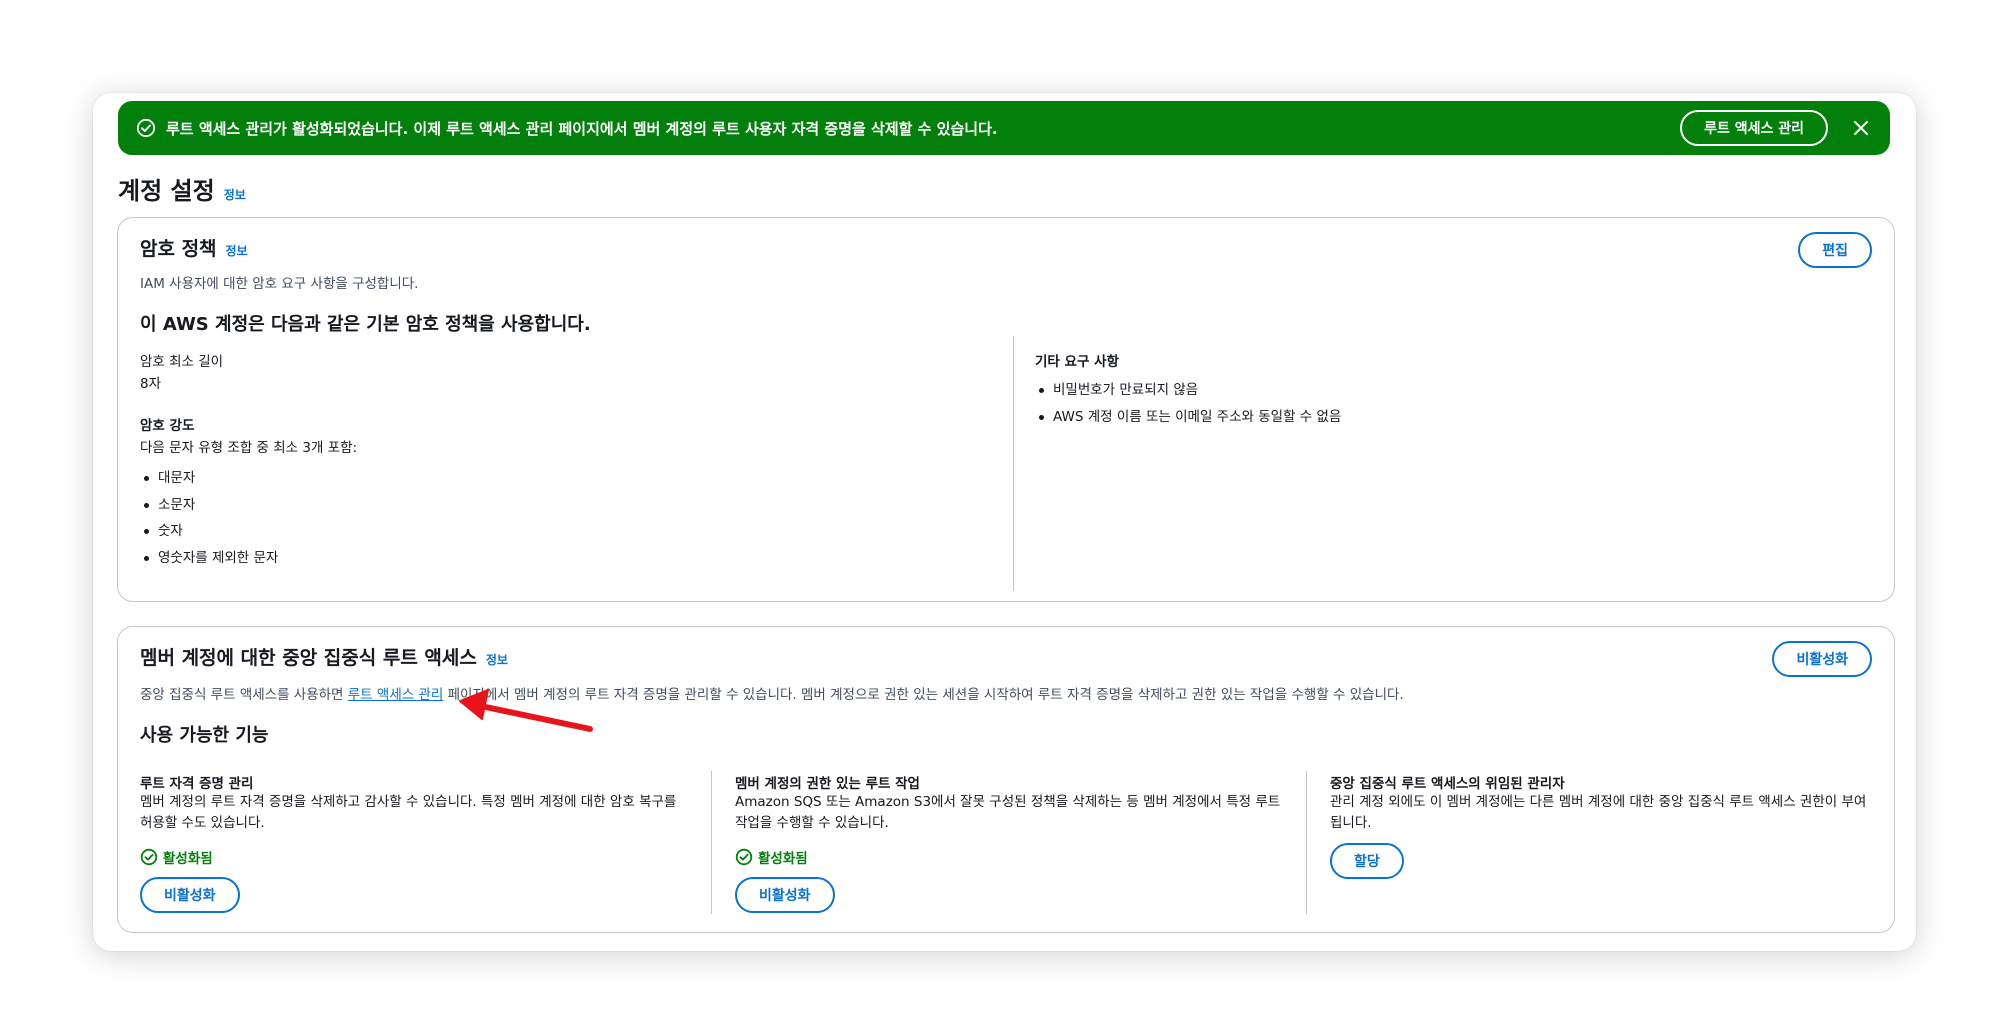  Describe the element at coordinates (1861, 128) in the screenshot. I see `close-icon` at that location.